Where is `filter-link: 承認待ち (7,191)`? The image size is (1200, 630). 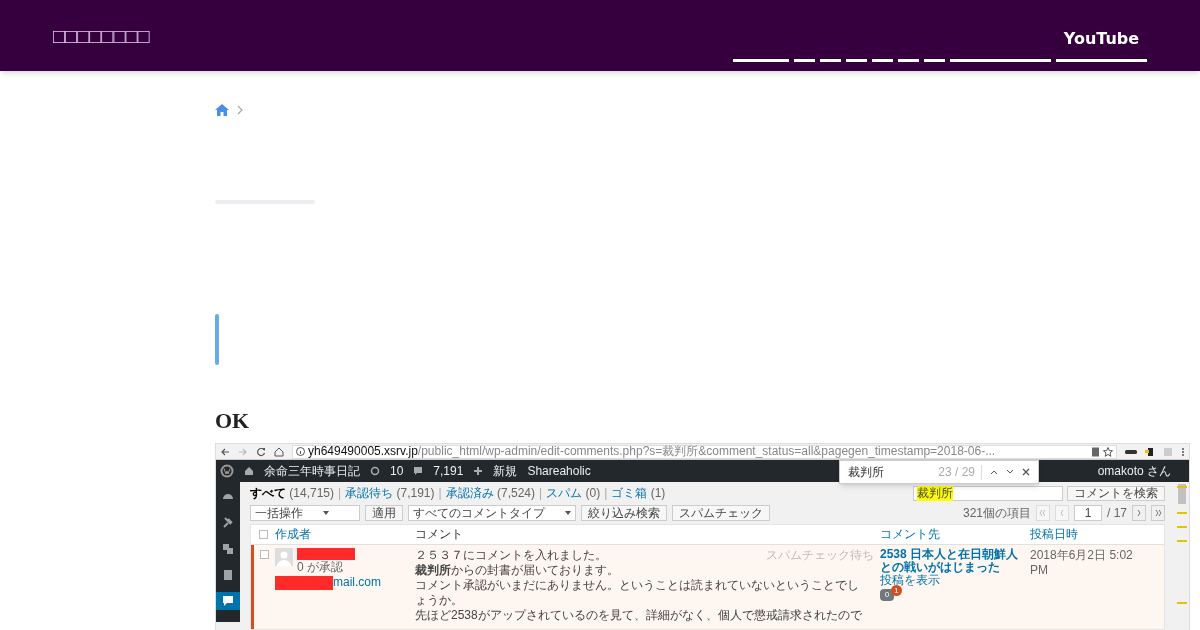
filter-link: 承認待ち (7,191) is located at coordinates (390, 493).